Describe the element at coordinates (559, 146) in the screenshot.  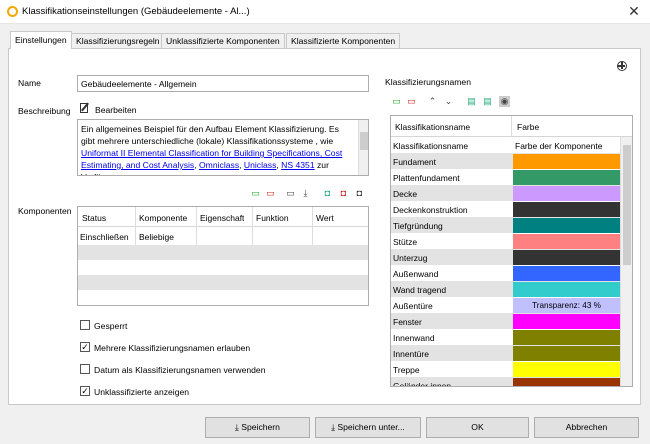
I see `subheader-color: Farbe der Komponente` at that location.